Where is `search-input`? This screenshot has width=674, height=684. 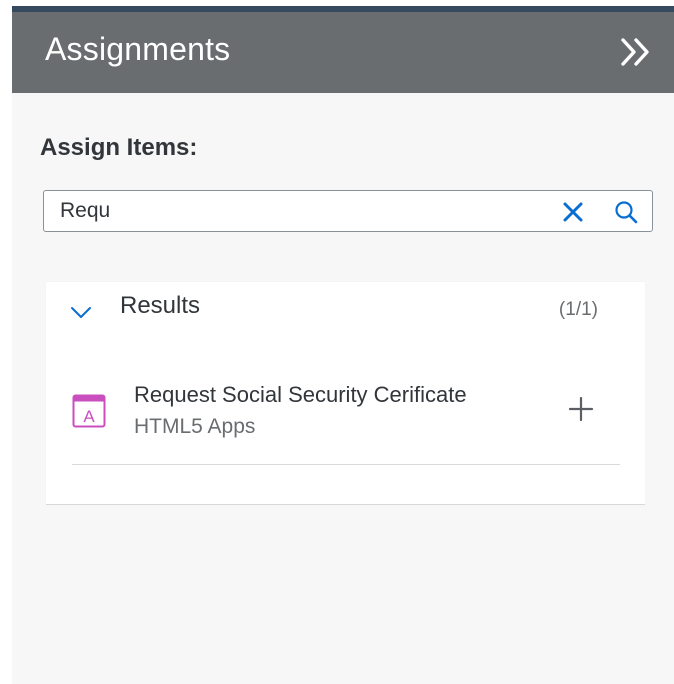 search-input is located at coordinates (295, 211).